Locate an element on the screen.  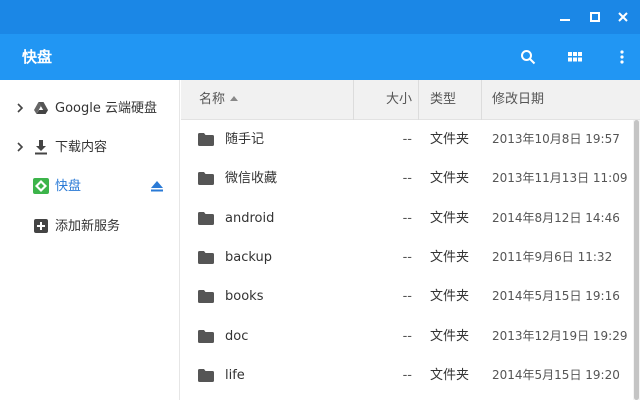
file-name: books is located at coordinates (244, 297).